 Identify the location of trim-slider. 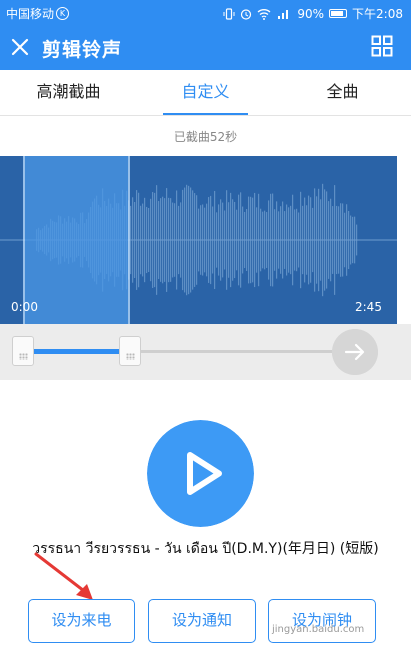
(205, 352).